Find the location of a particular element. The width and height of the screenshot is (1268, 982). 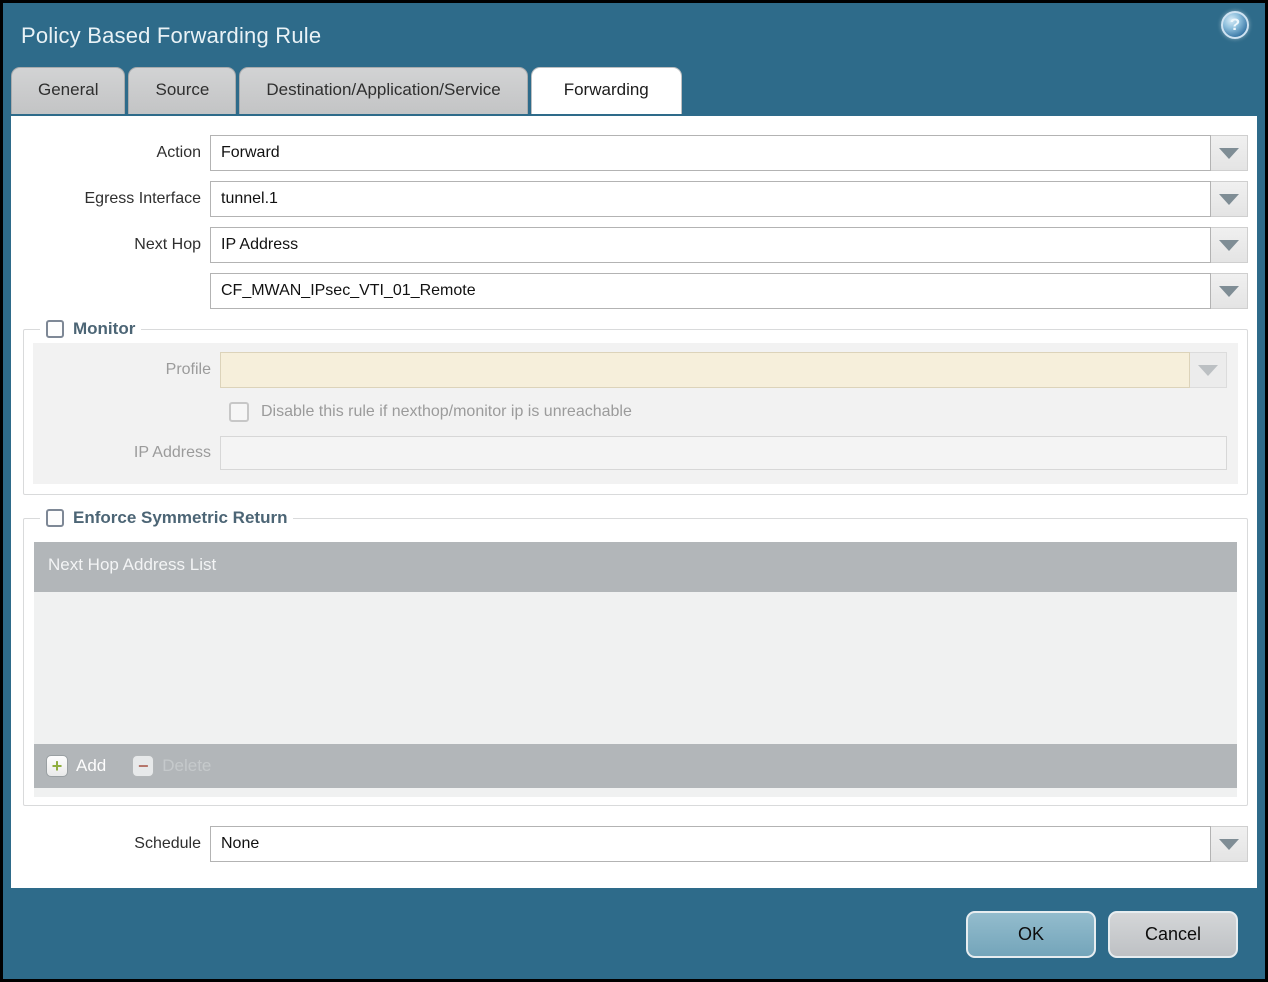

tab-general: General is located at coordinates (68, 90).